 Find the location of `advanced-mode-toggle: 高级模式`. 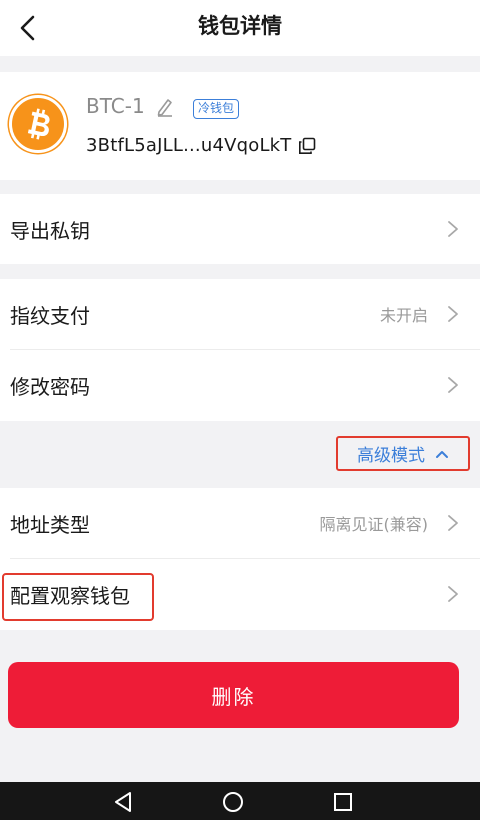

advanced-mode-toggle: 高级模式 is located at coordinates (403, 453).